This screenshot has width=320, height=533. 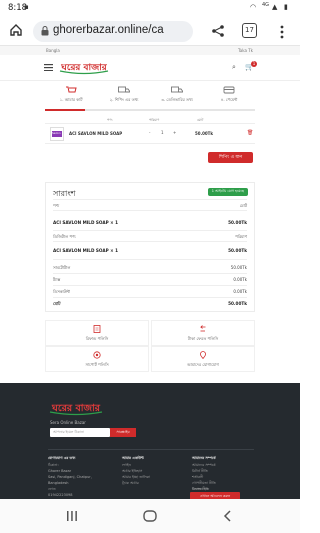 What do you see at coordinates (177, 89) in the screenshot?
I see `delivery-truck-icon` at bounding box center [177, 89].